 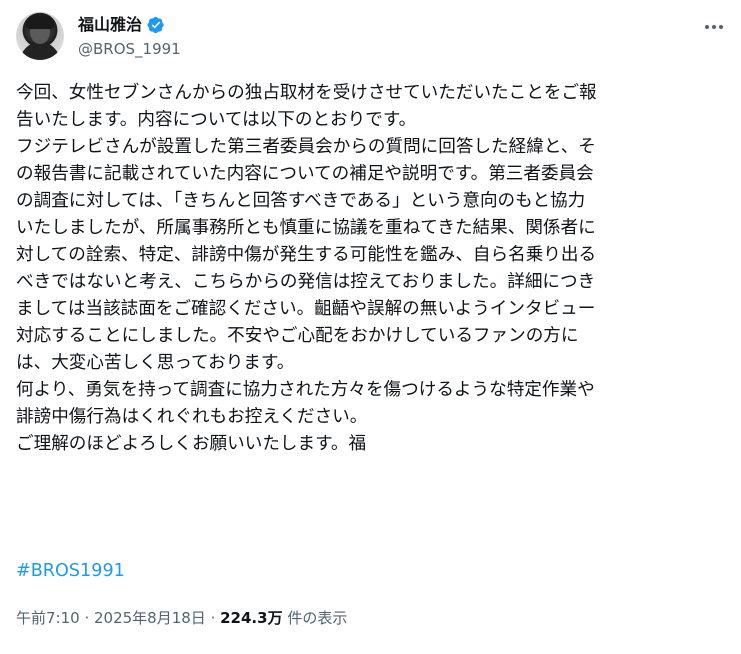 What do you see at coordinates (315, 618) in the screenshot?
I see `views-label: 件の表示` at bounding box center [315, 618].